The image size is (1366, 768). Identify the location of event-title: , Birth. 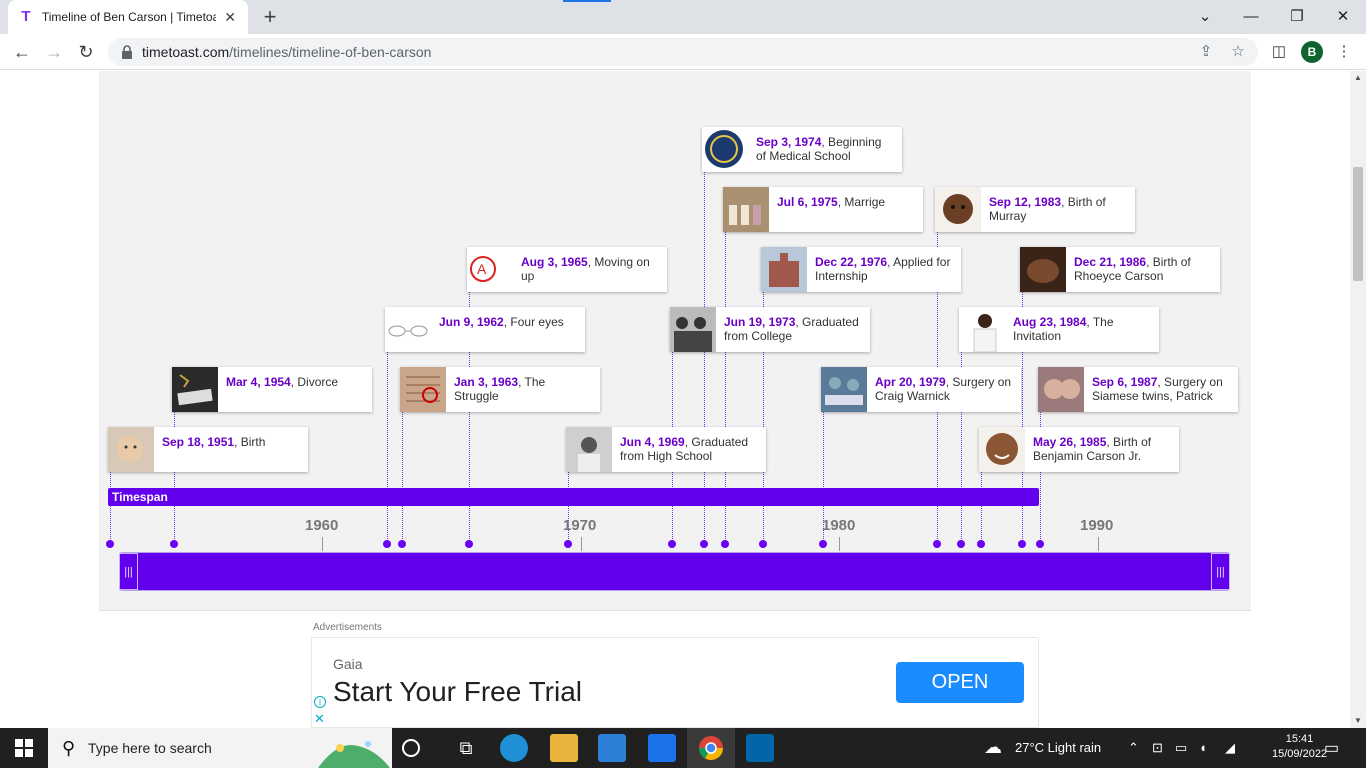
(250, 442).